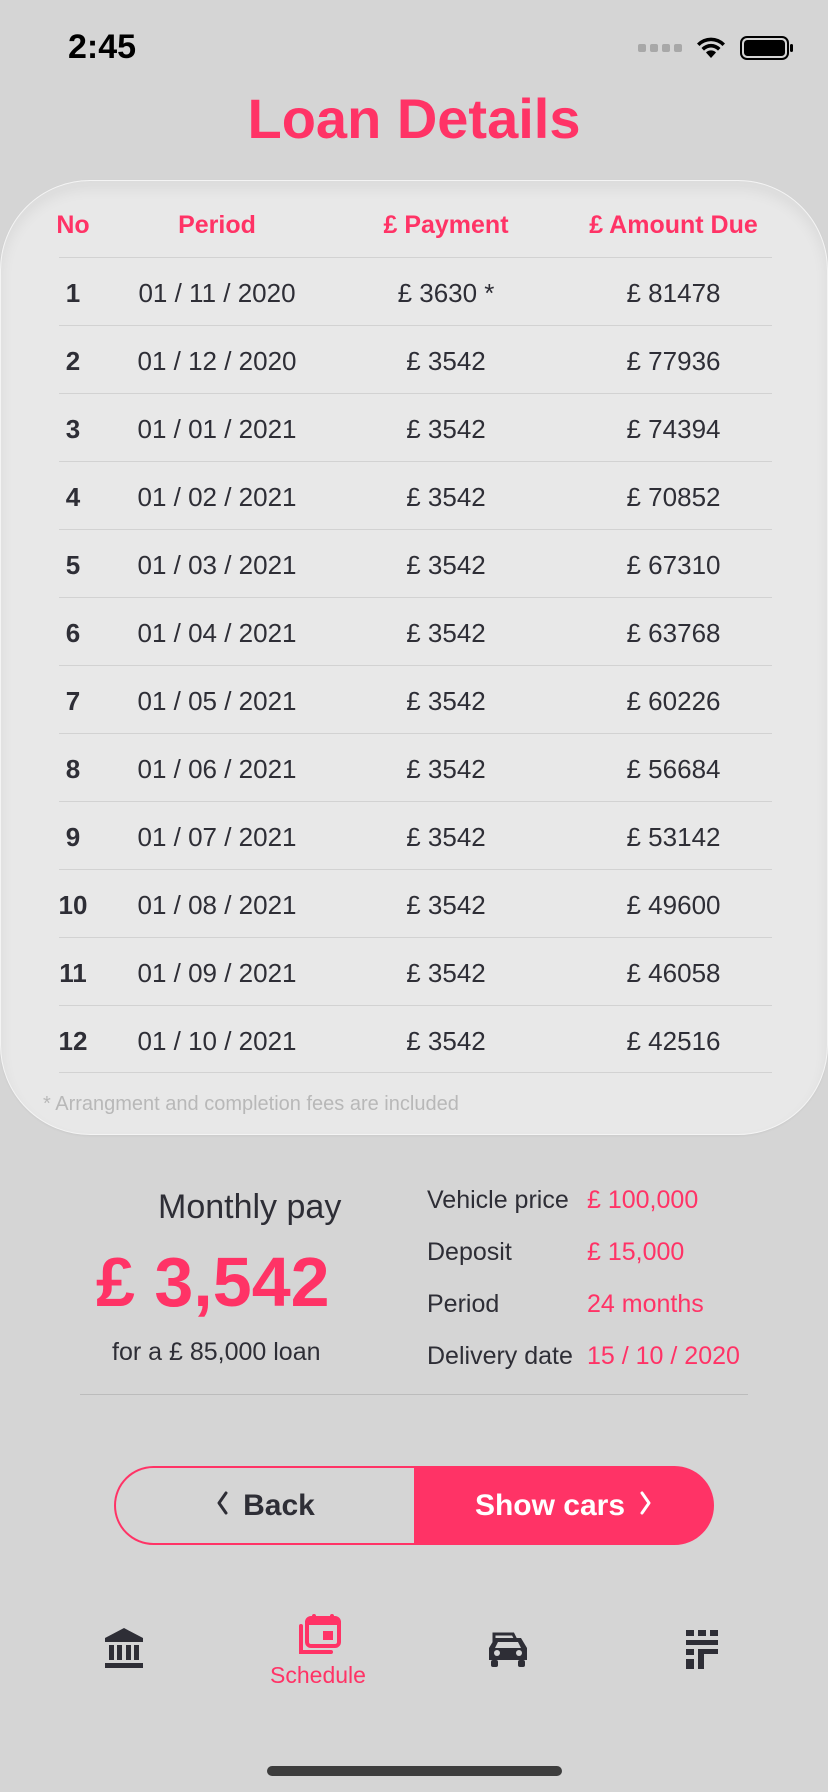  What do you see at coordinates (414, 118) in the screenshot?
I see `page-title: Loan Details` at bounding box center [414, 118].